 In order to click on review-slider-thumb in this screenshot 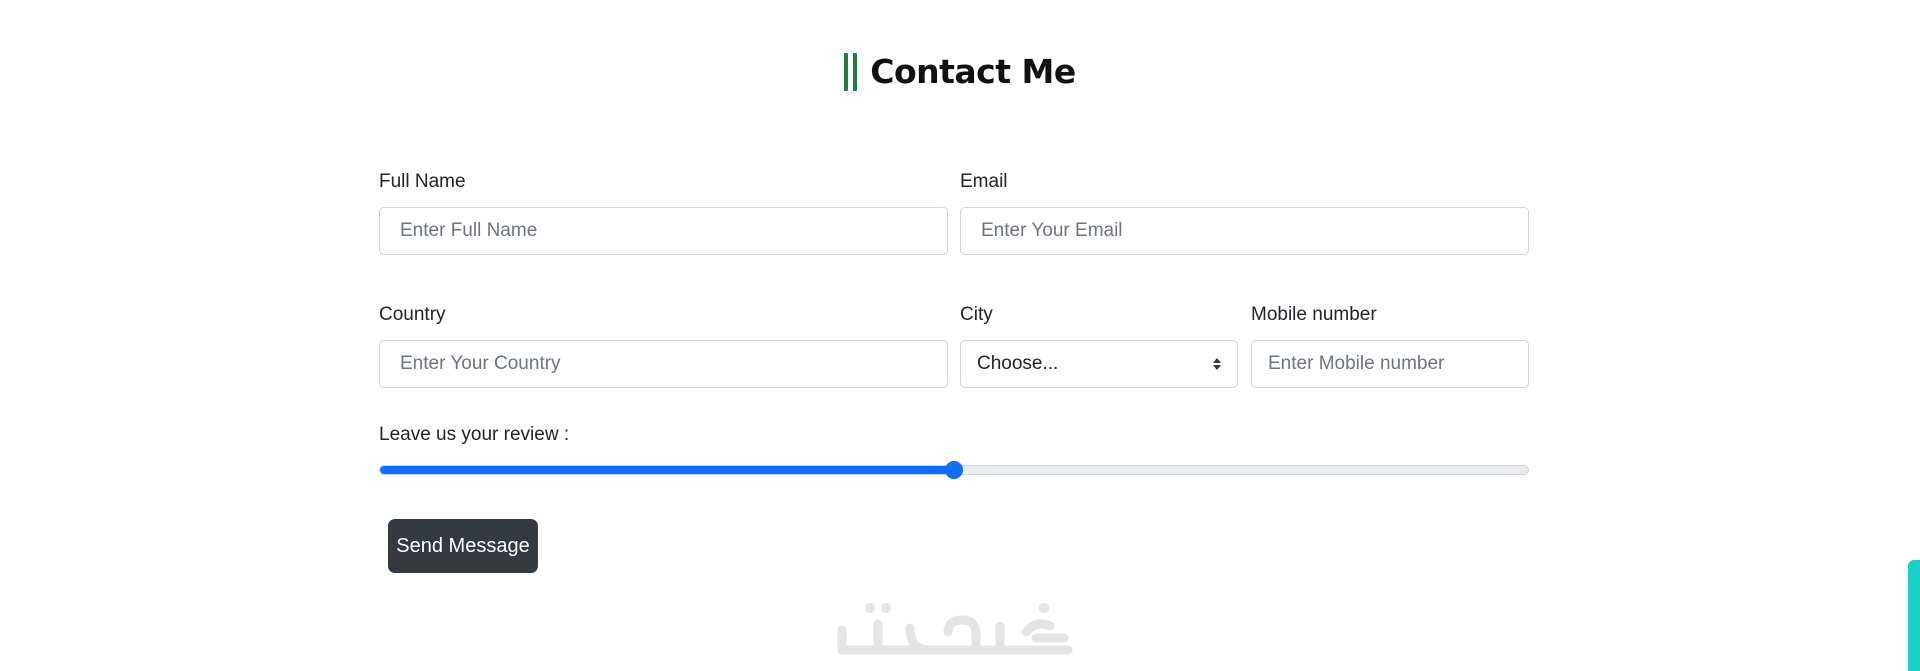, I will do `click(954, 470)`.